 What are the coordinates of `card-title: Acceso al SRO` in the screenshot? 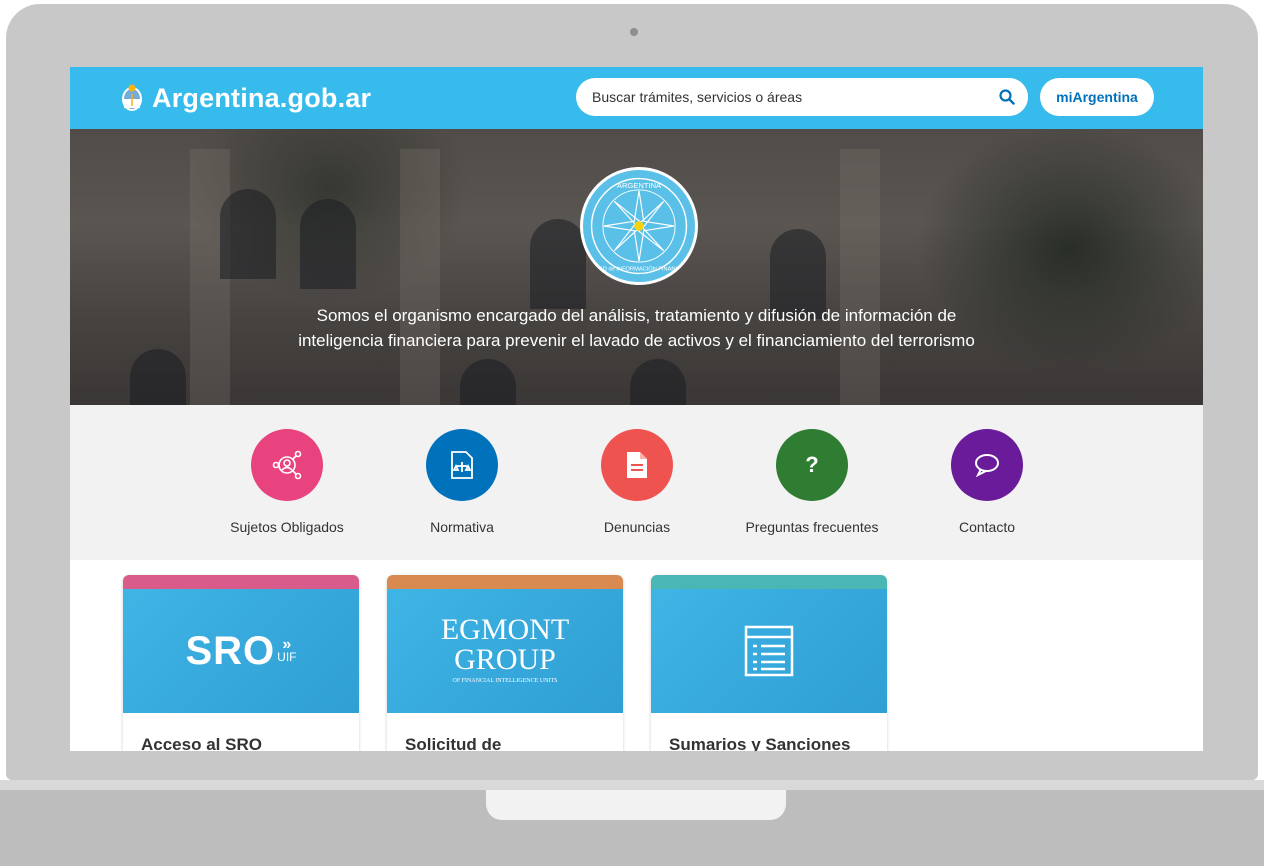 It's located at (201, 743).